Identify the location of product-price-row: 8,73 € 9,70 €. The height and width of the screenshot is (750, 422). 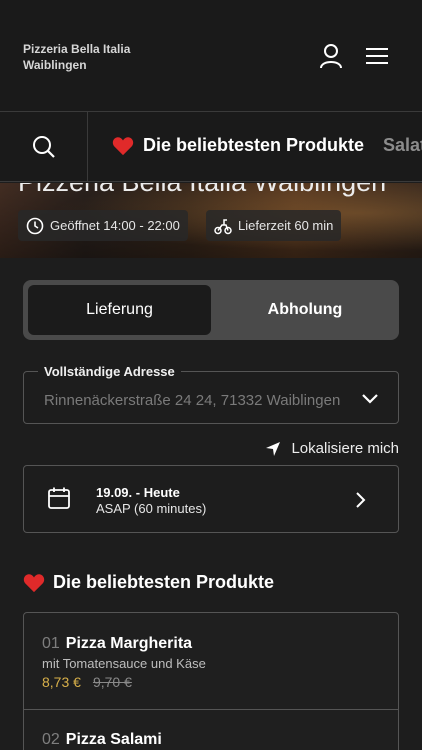
(220, 682).